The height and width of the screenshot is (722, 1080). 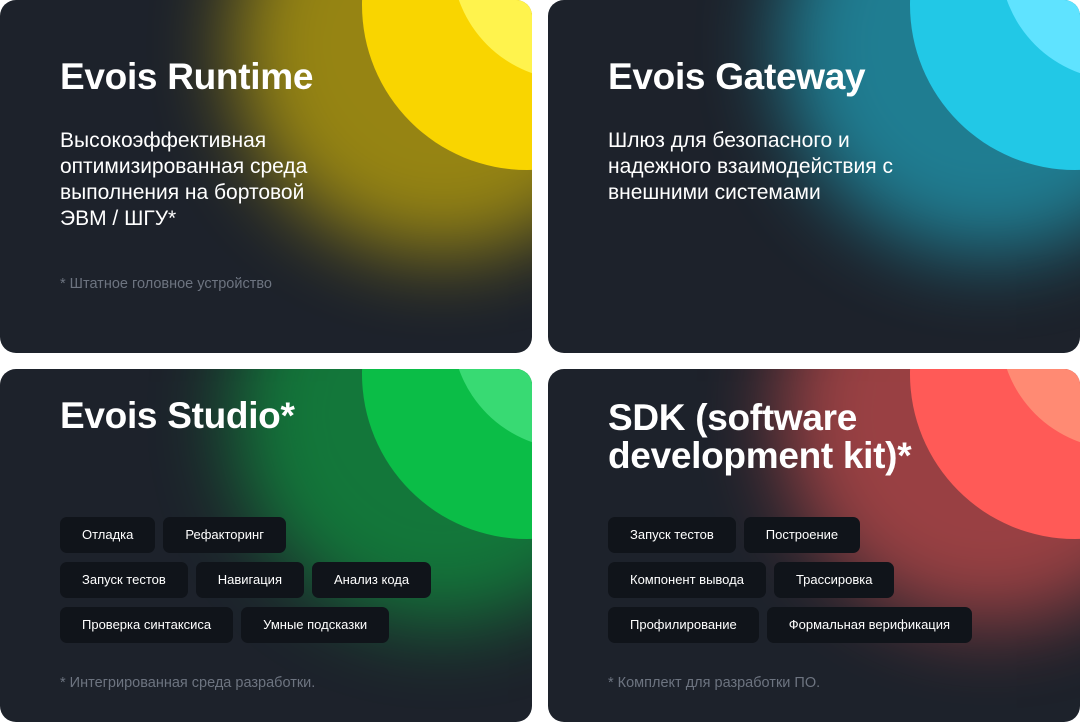 What do you see at coordinates (760, 455) in the screenshot?
I see `card-title-line: development kit)*` at bounding box center [760, 455].